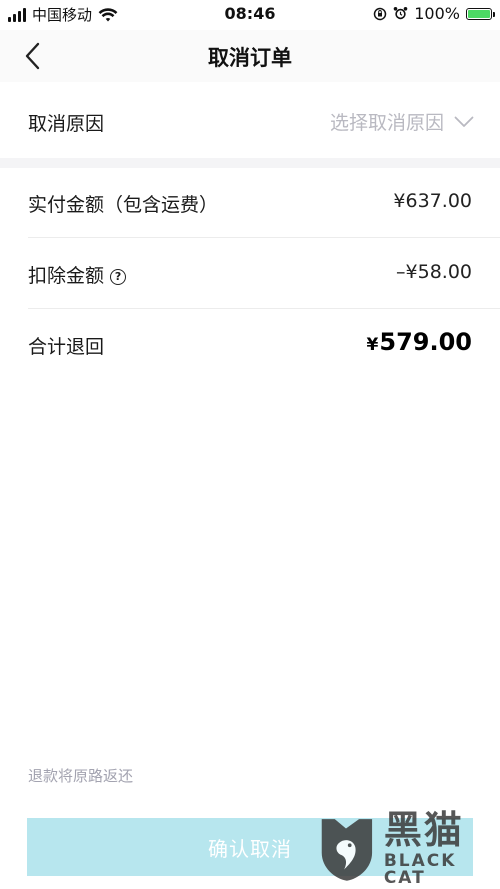 This screenshot has width=500, height=889. What do you see at coordinates (400, 13) in the screenshot?
I see `alarm-icon` at bounding box center [400, 13].